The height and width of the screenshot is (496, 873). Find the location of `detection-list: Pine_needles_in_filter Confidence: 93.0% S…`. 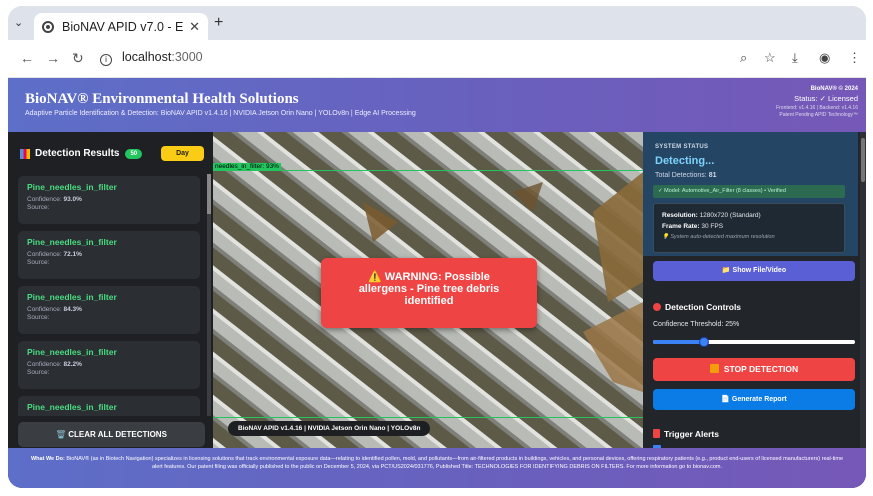

detection-list: Pine_needles_in_filter Confidence: 93.0% S… is located at coordinates (111, 296).